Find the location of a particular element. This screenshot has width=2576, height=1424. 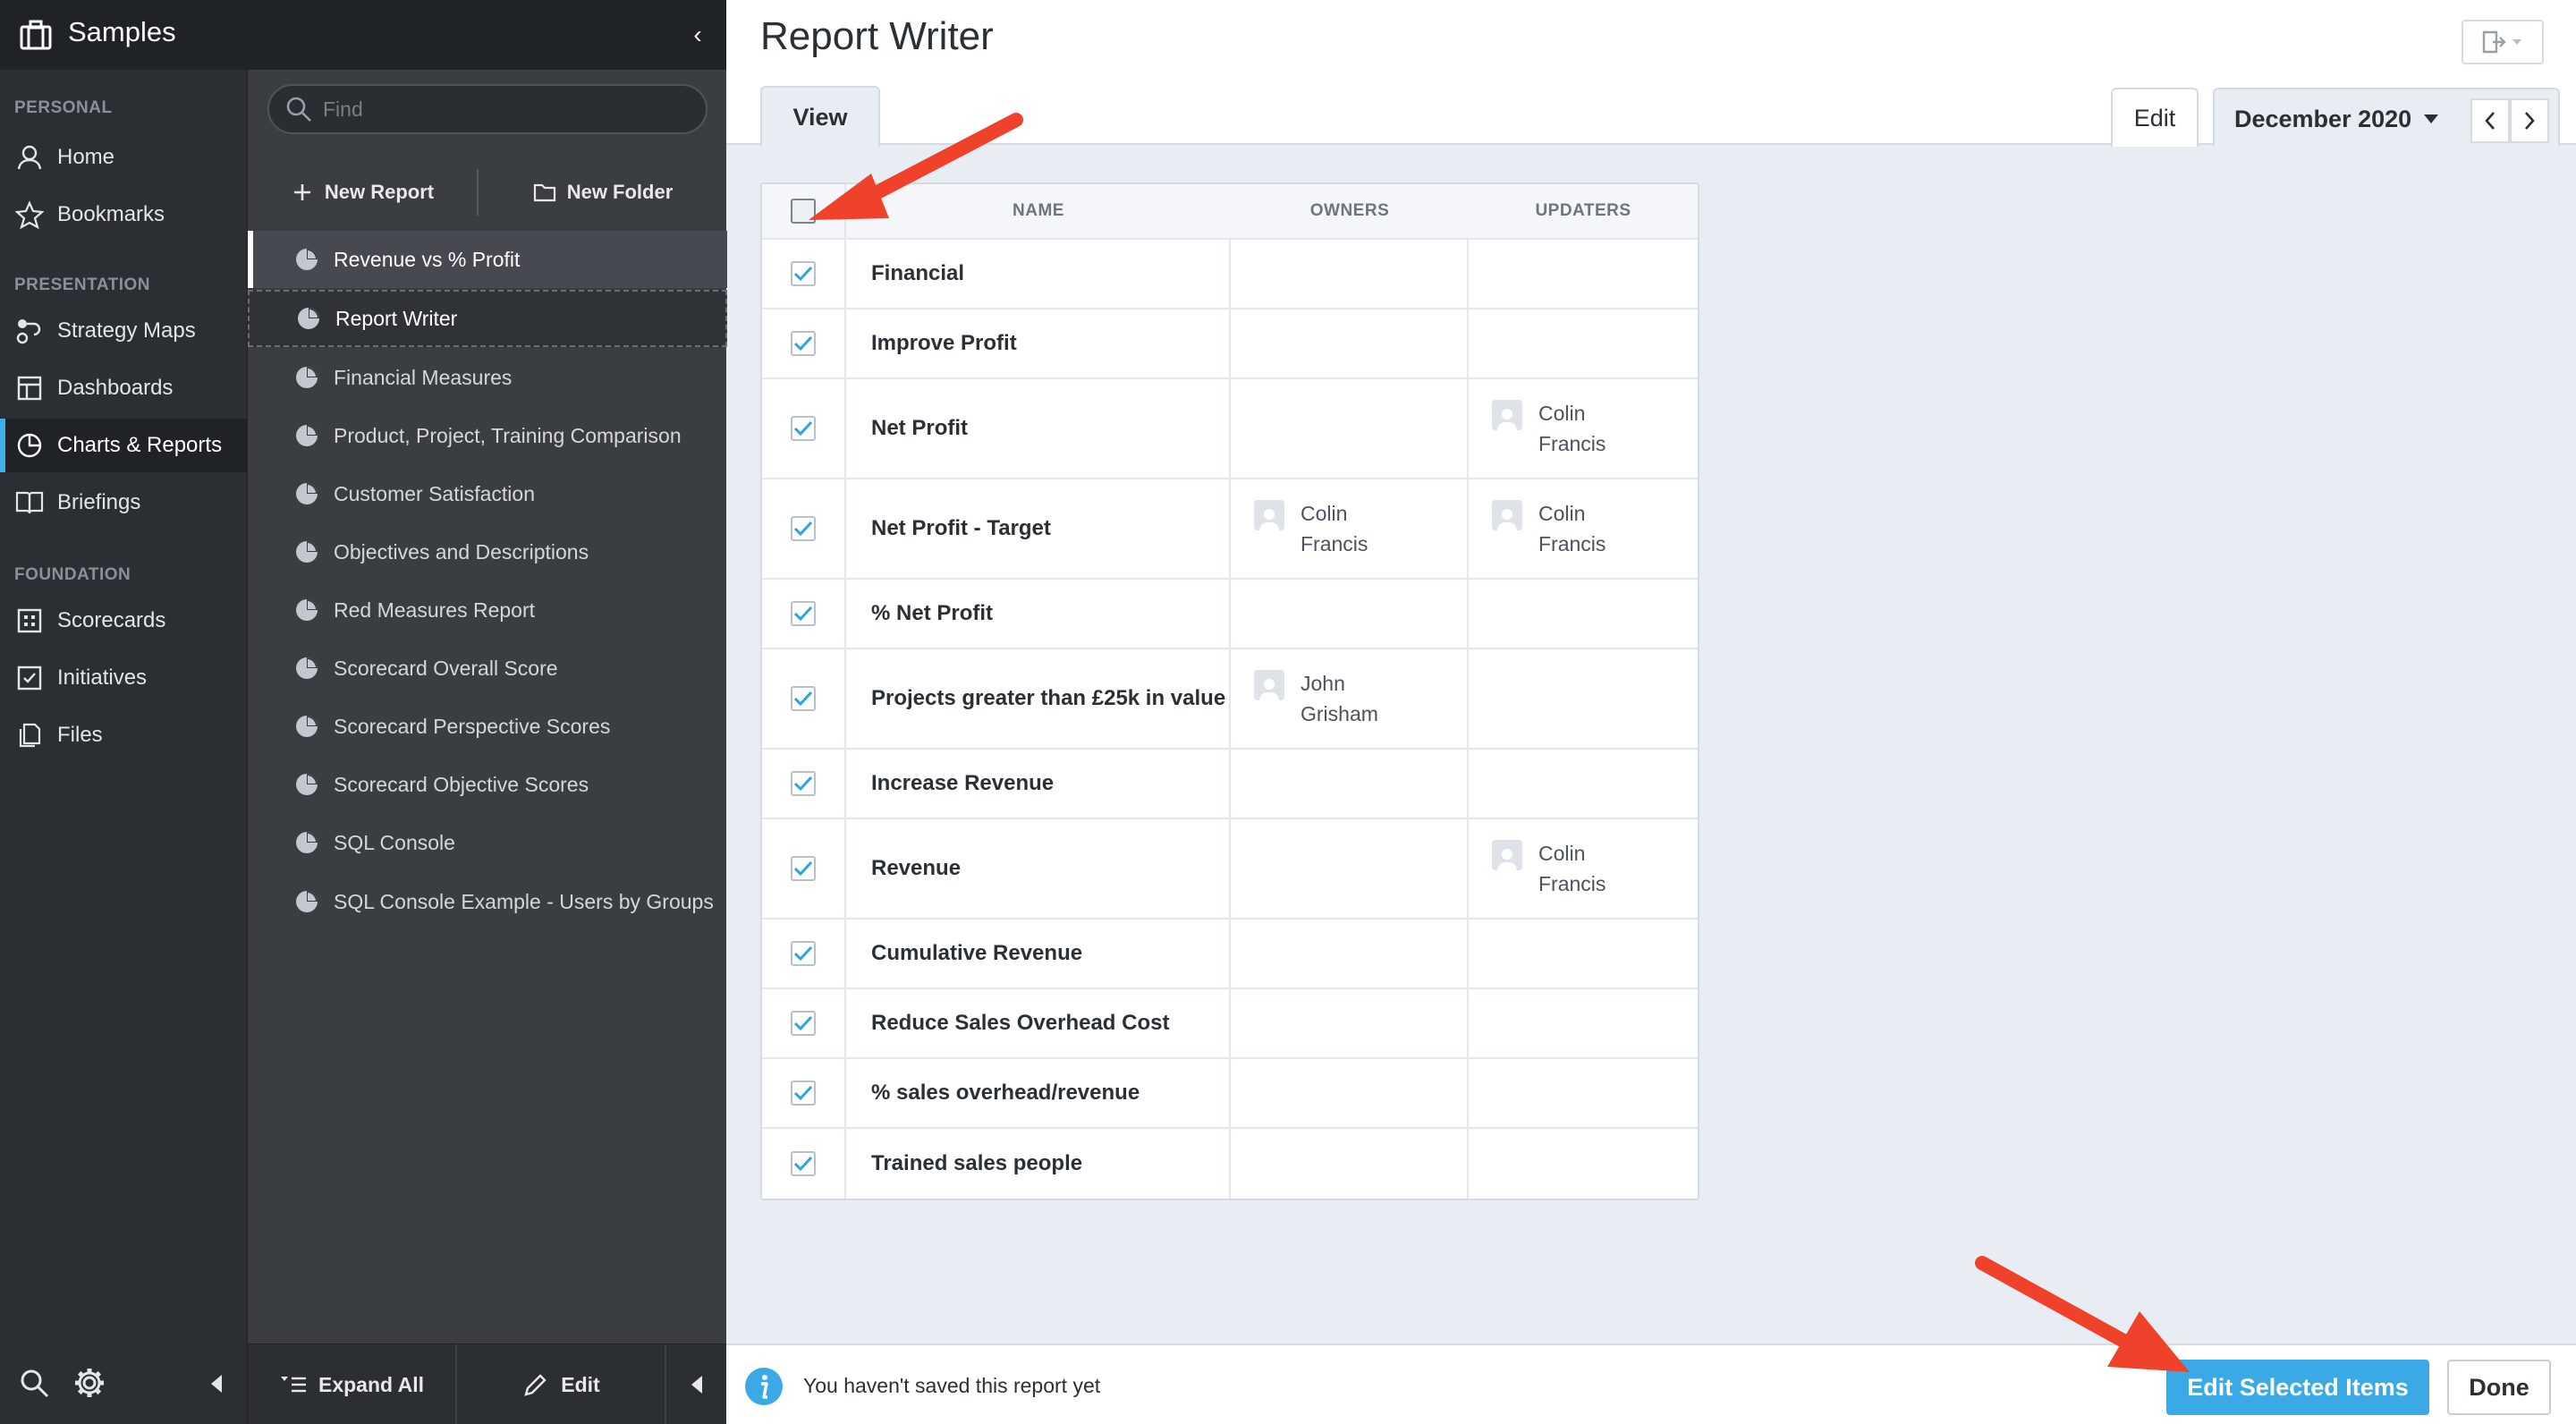

row-owners is located at coordinates (1350, 428).